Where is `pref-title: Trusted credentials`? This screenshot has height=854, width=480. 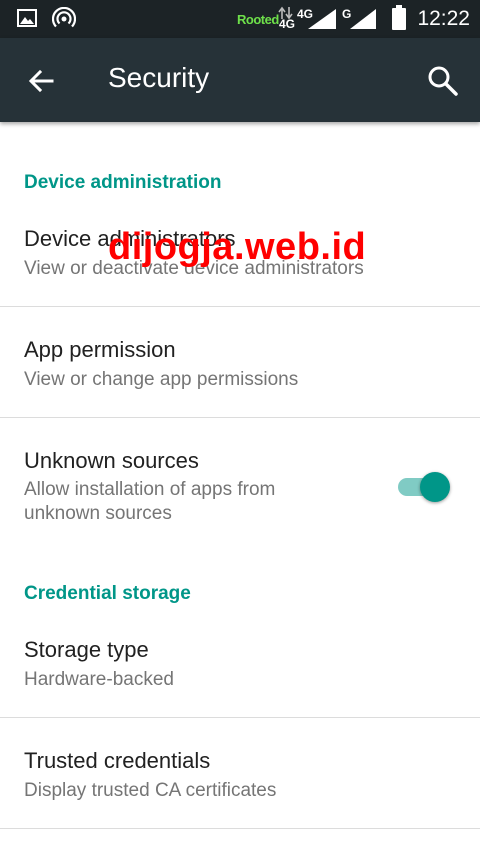 pref-title: Trusted credentials is located at coordinates (117, 760).